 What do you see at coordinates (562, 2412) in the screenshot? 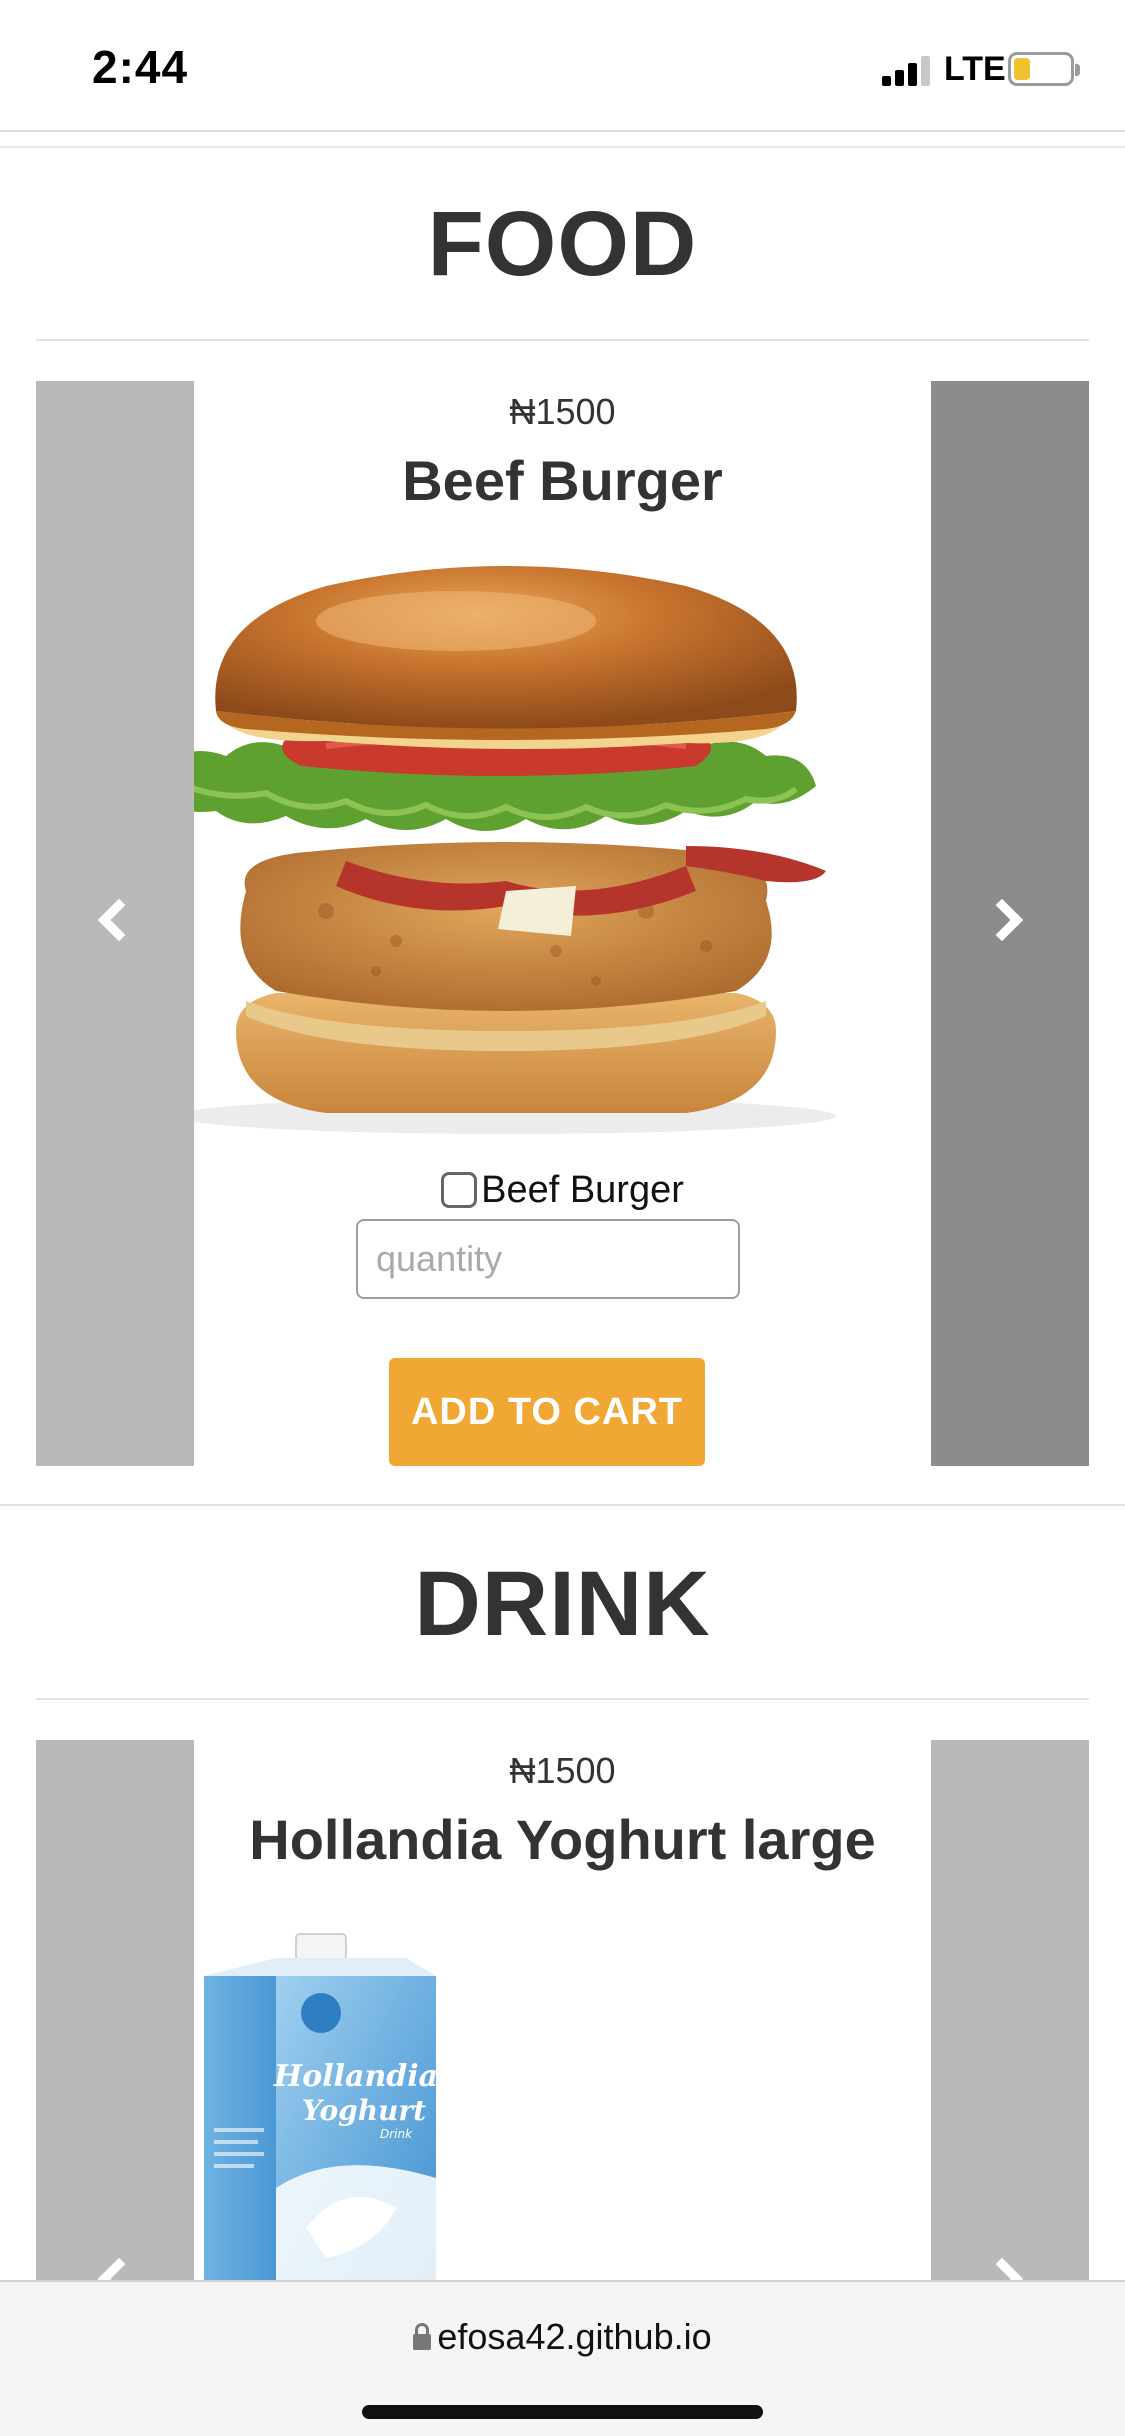
I see `home-indicator` at bounding box center [562, 2412].